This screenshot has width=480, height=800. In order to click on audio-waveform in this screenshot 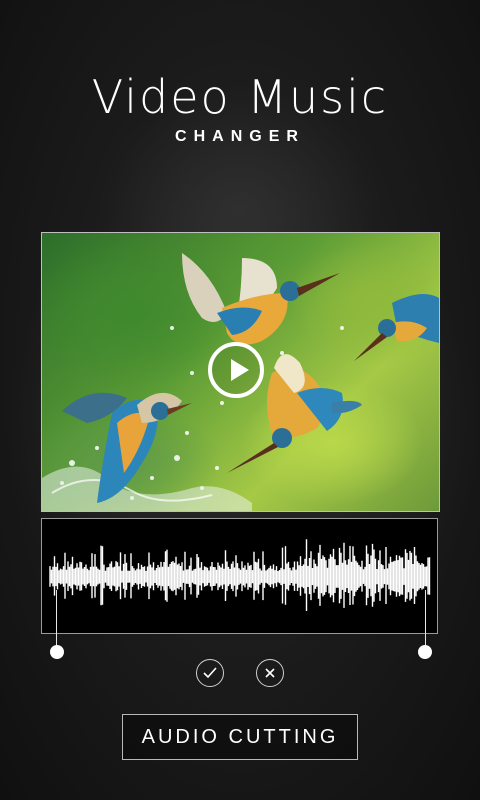, I will do `click(239, 576)`.